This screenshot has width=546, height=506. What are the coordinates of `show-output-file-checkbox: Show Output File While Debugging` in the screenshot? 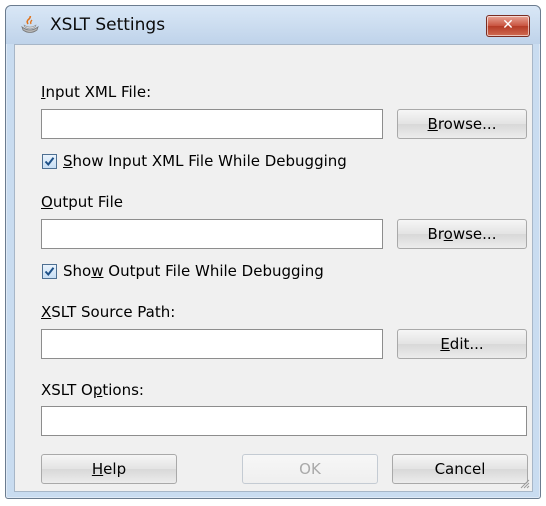 It's located at (183, 271).